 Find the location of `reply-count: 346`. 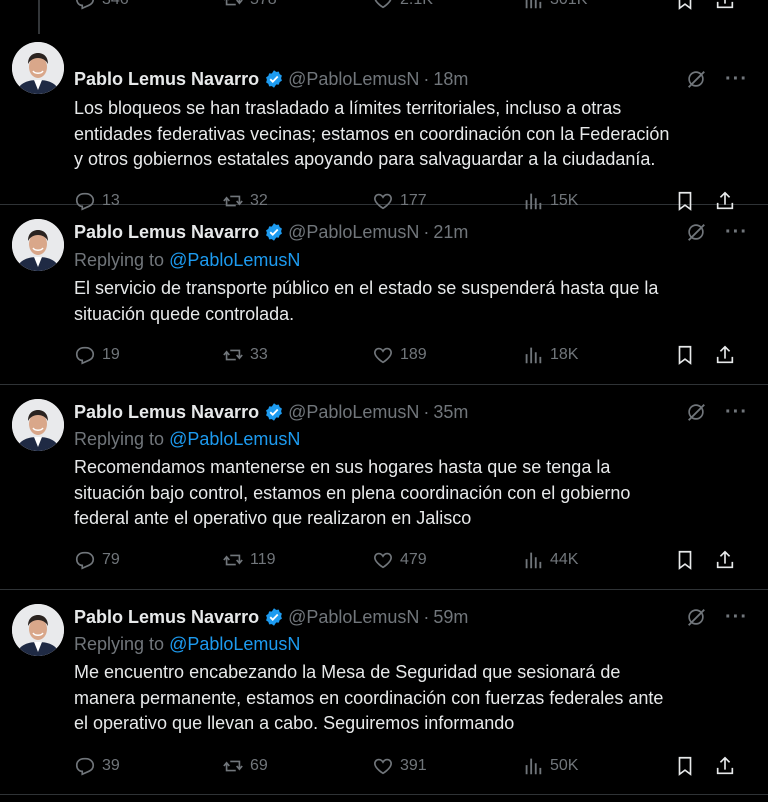

reply-count: 346 is located at coordinates (115, 4).